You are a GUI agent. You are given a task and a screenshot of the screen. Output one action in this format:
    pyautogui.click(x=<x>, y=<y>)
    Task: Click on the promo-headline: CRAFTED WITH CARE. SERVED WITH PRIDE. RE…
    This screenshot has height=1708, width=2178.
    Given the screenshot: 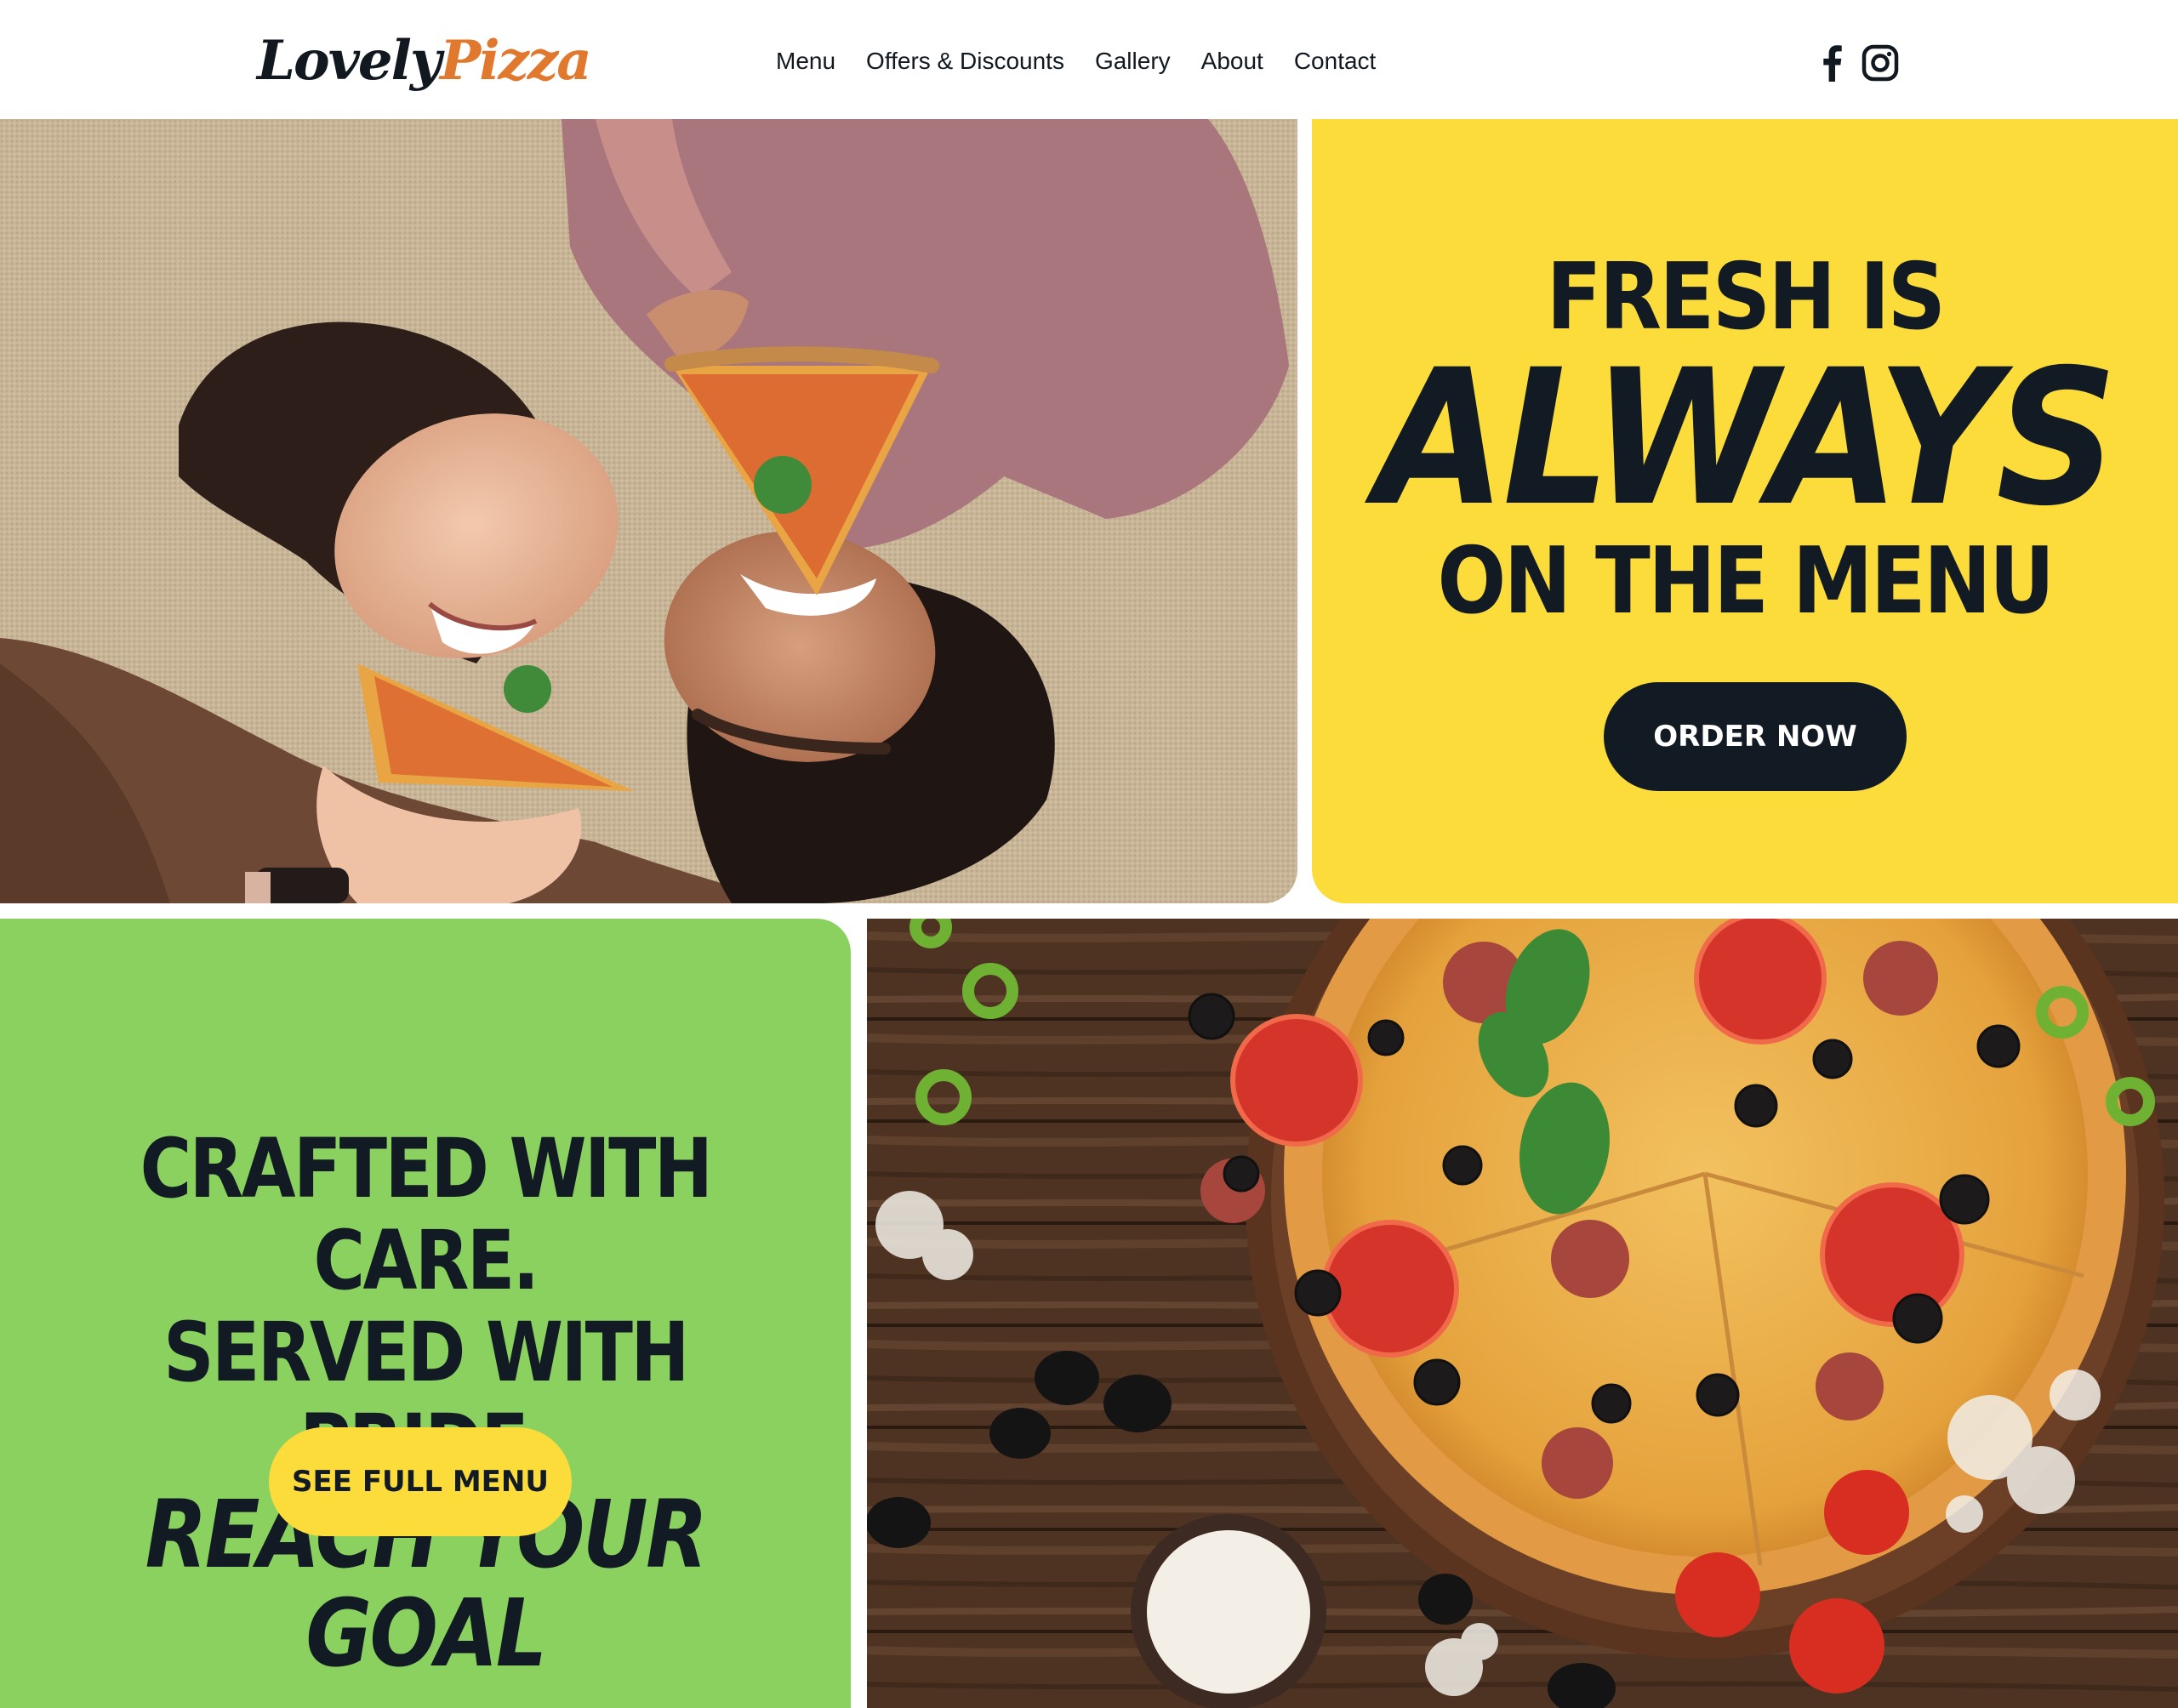 What is the action you would take?
    pyautogui.click(x=425, y=1402)
    